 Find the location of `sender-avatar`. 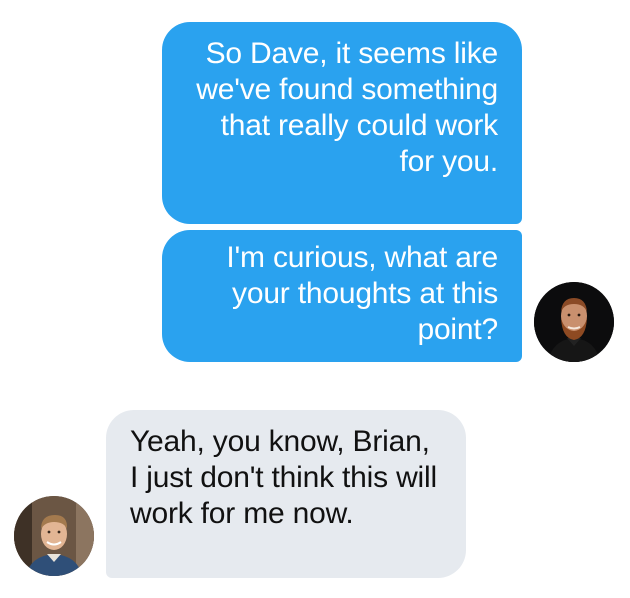

sender-avatar is located at coordinates (574, 322).